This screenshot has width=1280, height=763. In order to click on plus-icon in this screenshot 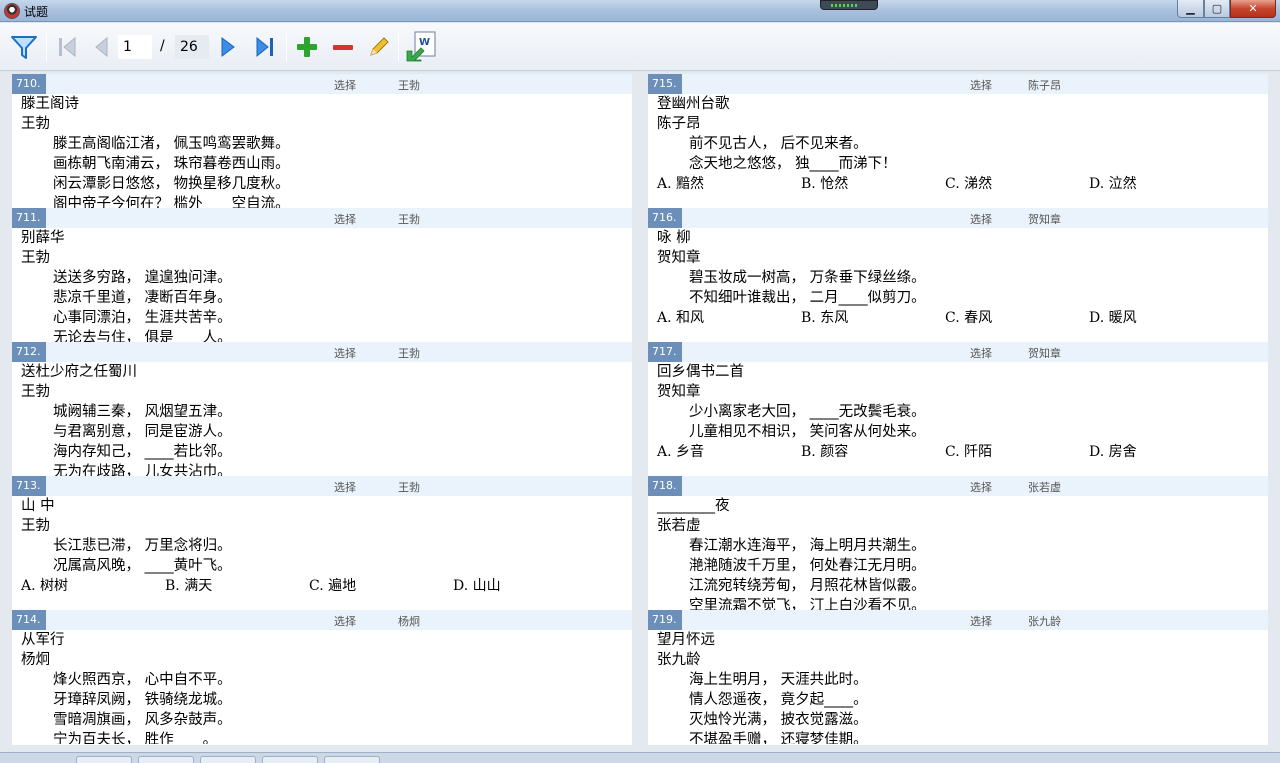, I will do `click(307, 47)`.